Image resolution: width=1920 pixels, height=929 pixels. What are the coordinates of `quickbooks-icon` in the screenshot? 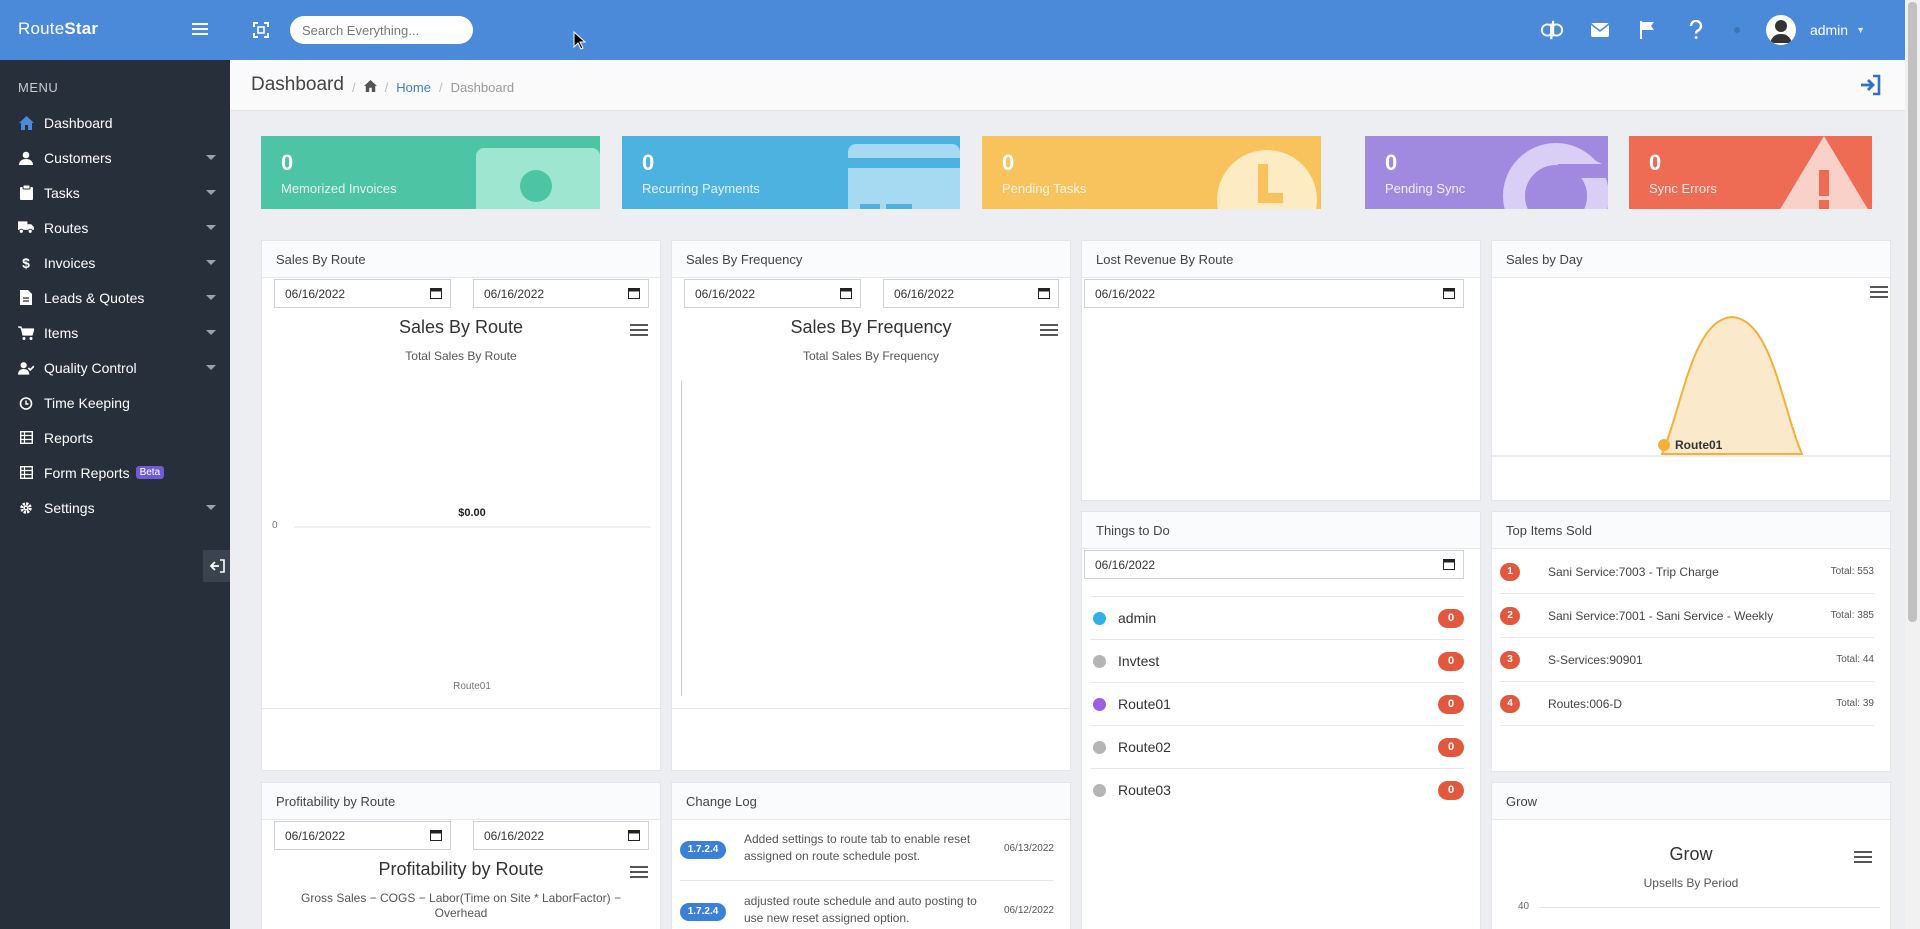 It's located at (1552, 30).